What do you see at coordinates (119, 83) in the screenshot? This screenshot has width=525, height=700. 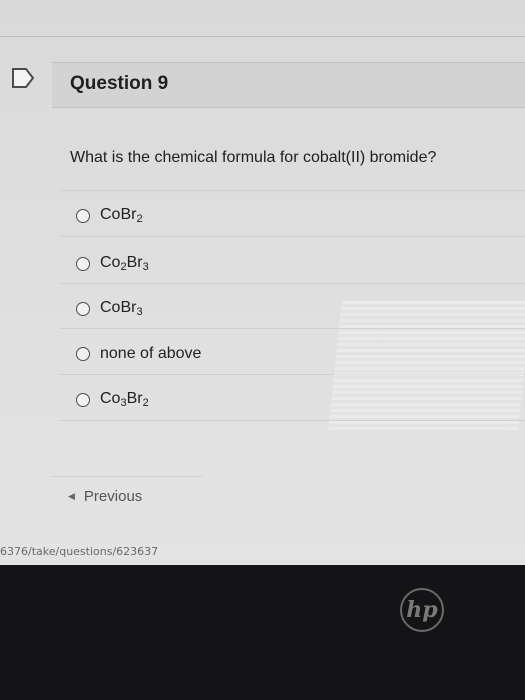 I see `question-title: Question 9` at bounding box center [119, 83].